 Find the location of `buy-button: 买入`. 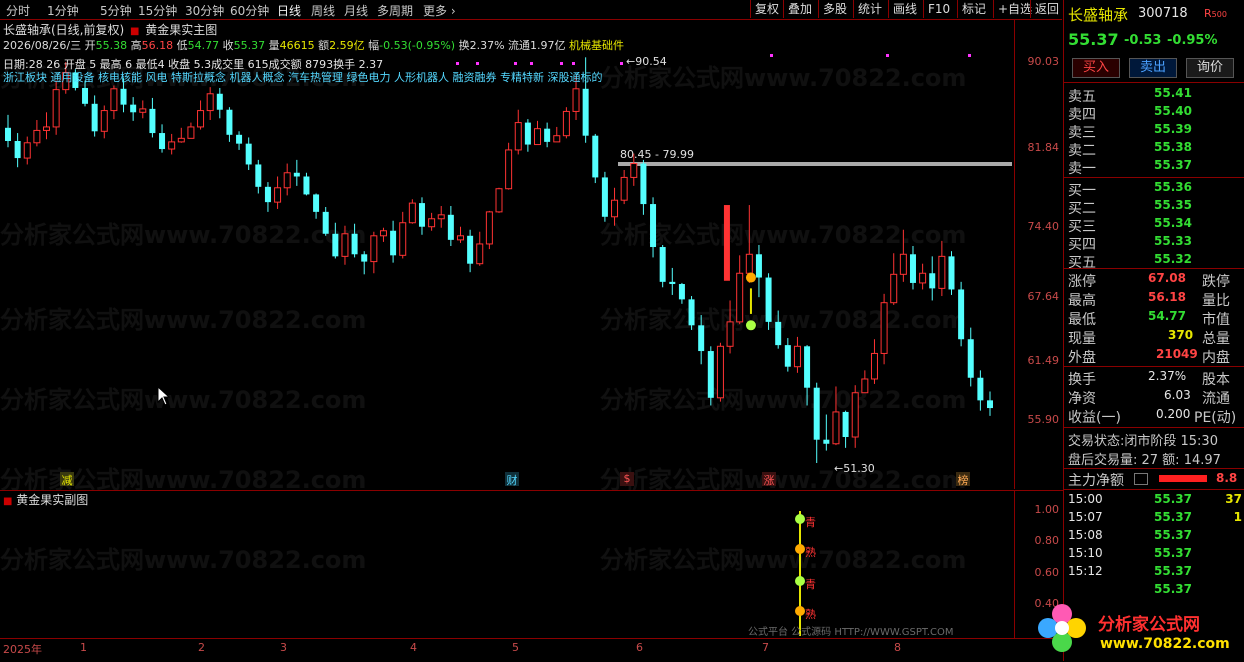

buy-button: 买入 is located at coordinates (1096, 68).